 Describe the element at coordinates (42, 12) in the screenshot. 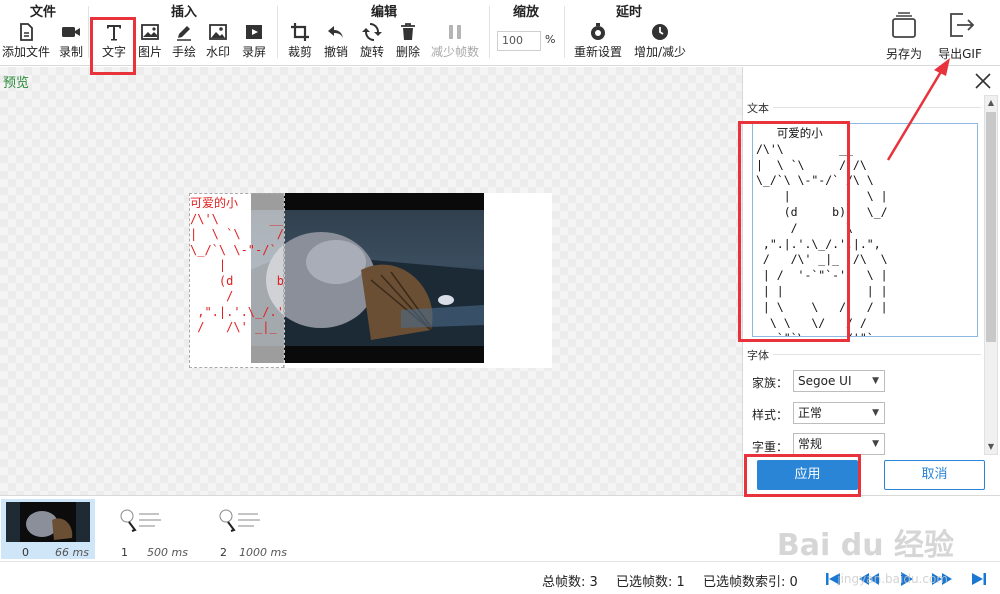

I see `group-title-file: 文件` at that location.